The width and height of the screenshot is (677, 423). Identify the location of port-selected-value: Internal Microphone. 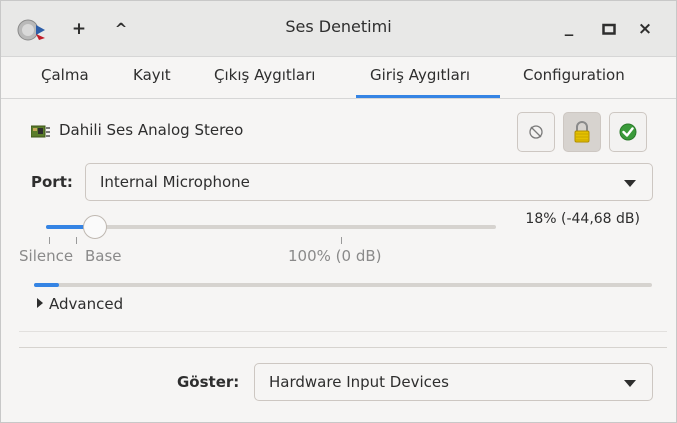
(175, 182).